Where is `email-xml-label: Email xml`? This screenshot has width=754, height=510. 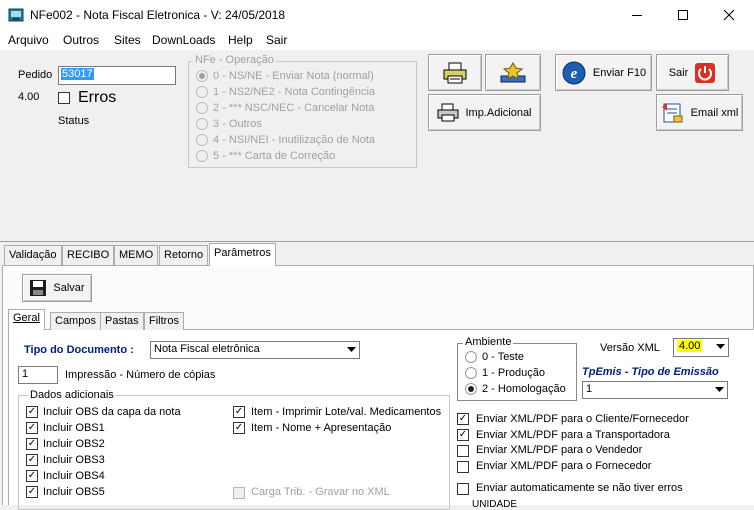 email-xml-label: Email xml is located at coordinates (714, 112).